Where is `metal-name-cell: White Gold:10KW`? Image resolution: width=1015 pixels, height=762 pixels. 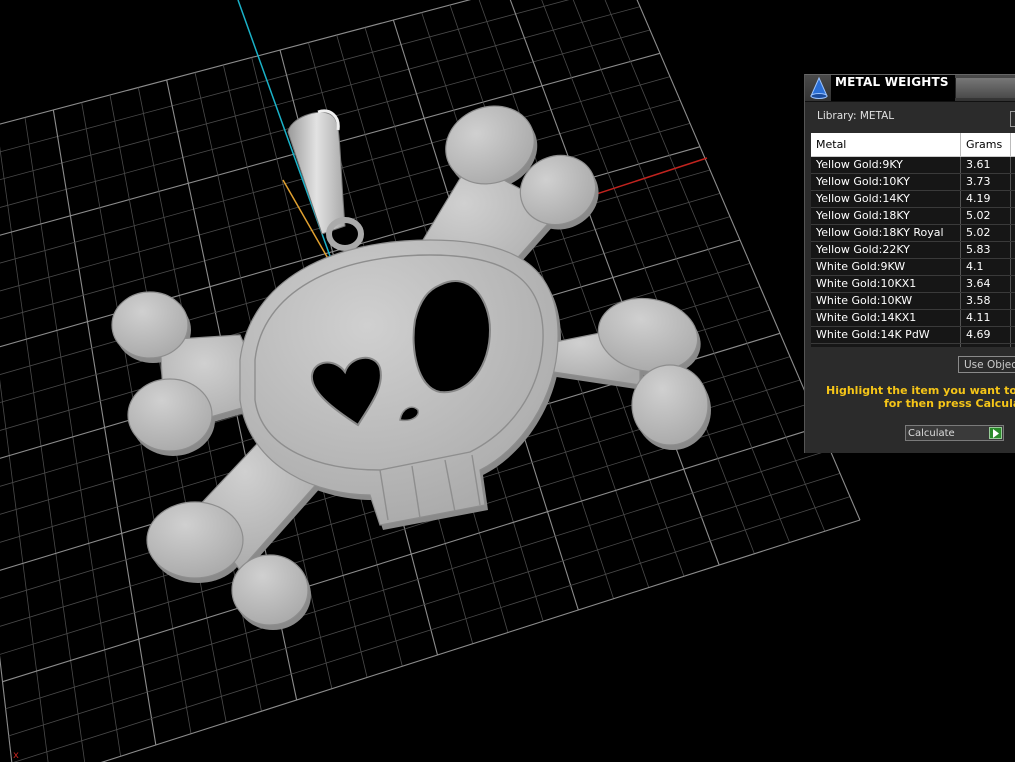
metal-name-cell: White Gold:10KW is located at coordinates (886, 301).